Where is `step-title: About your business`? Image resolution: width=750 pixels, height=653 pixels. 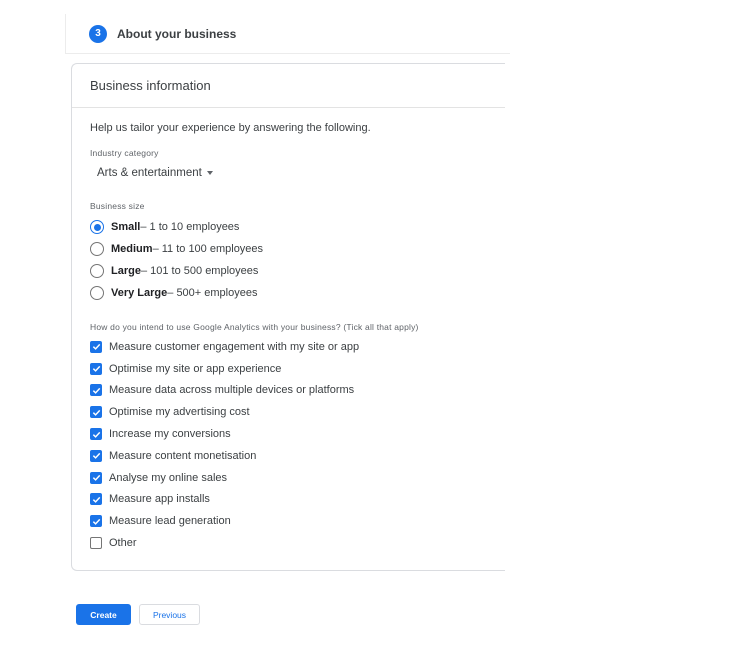 step-title: About your business is located at coordinates (177, 33).